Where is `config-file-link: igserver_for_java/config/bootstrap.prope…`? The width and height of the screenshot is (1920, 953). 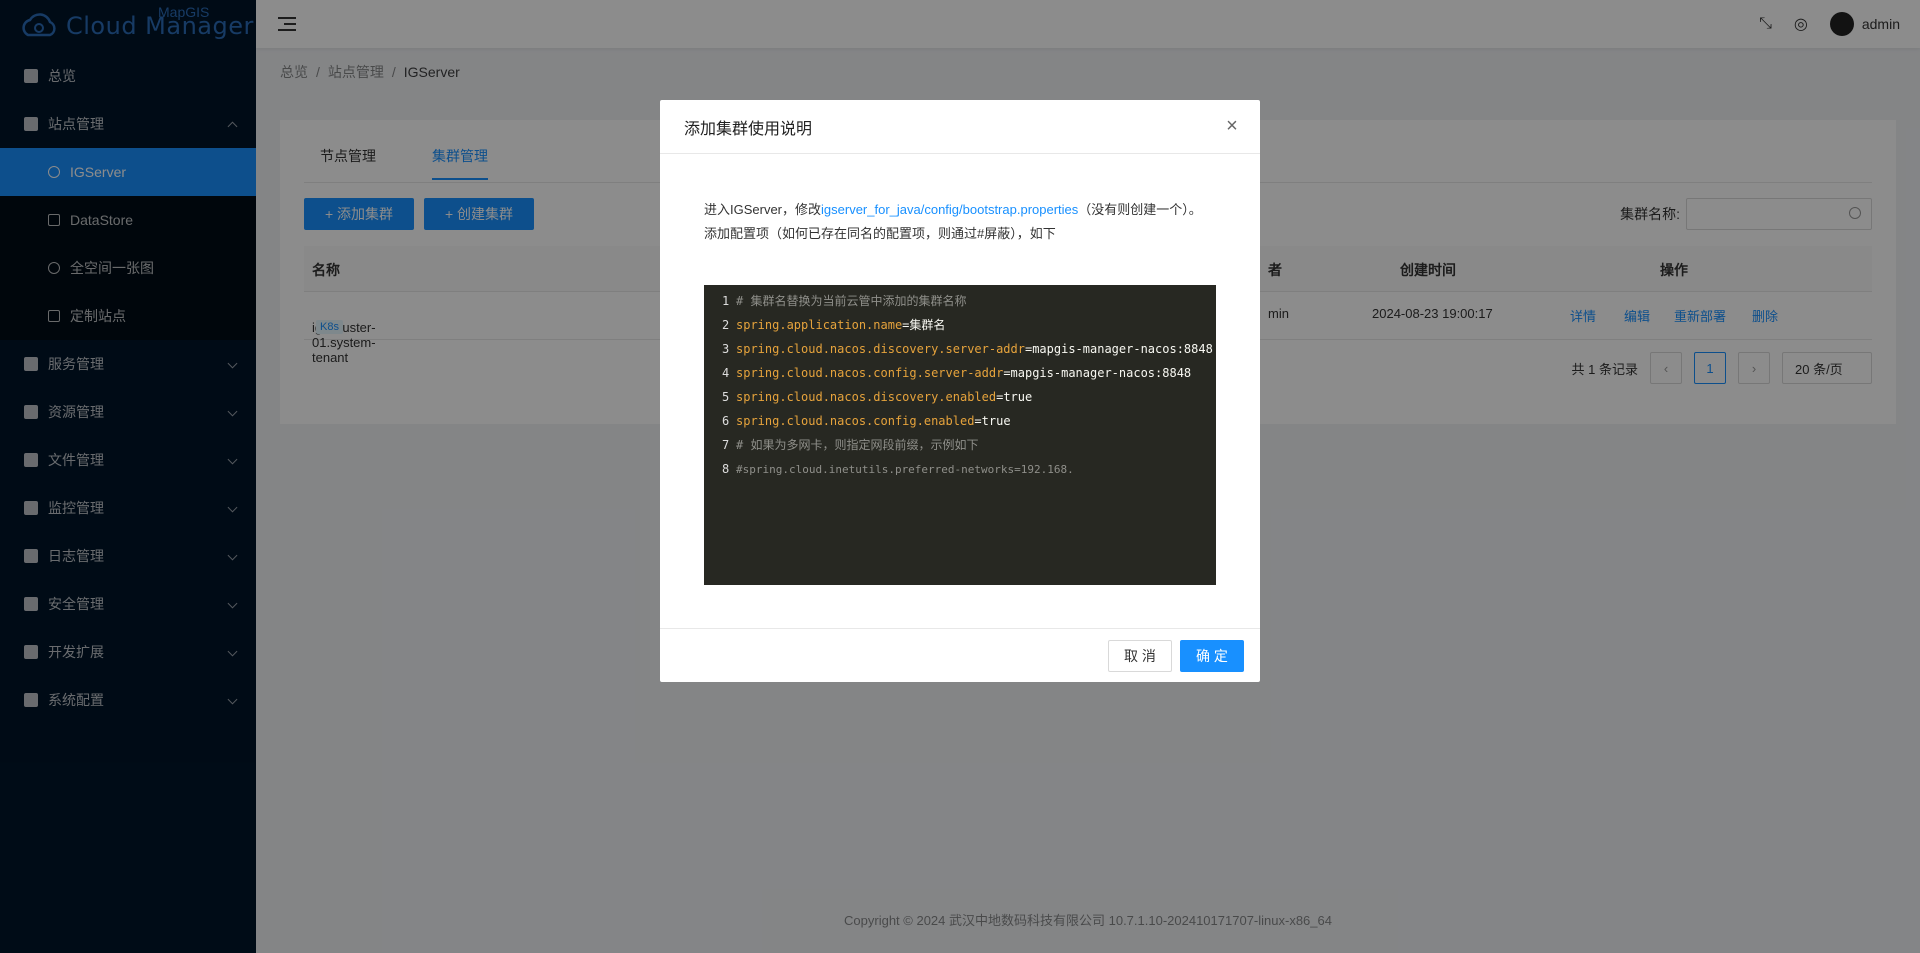 config-file-link: igserver_for_java/config/bootstrap.prope… is located at coordinates (949, 209).